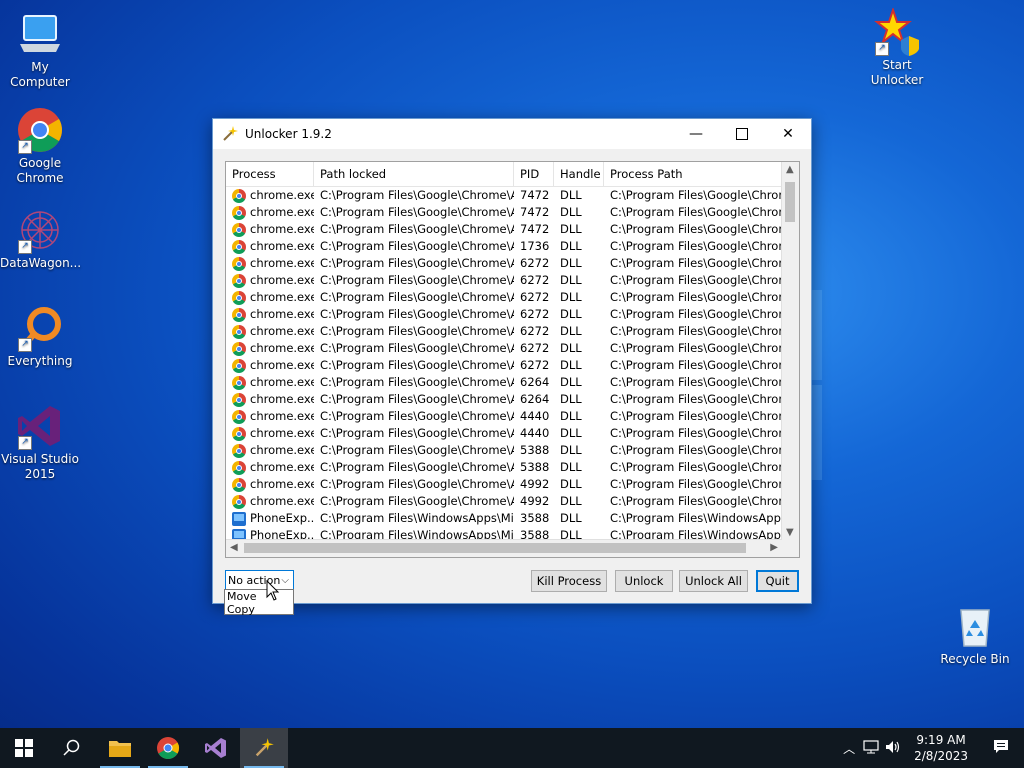  Describe the element at coordinates (777, 581) in the screenshot. I see `quit-button: Quit` at that location.